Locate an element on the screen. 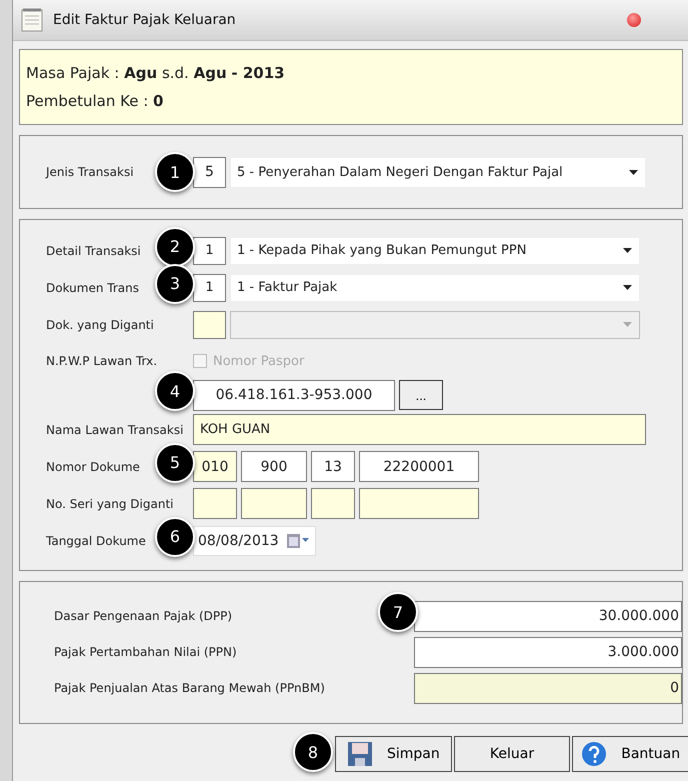 The width and height of the screenshot is (688, 781). help-icon is located at coordinates (594, 754).